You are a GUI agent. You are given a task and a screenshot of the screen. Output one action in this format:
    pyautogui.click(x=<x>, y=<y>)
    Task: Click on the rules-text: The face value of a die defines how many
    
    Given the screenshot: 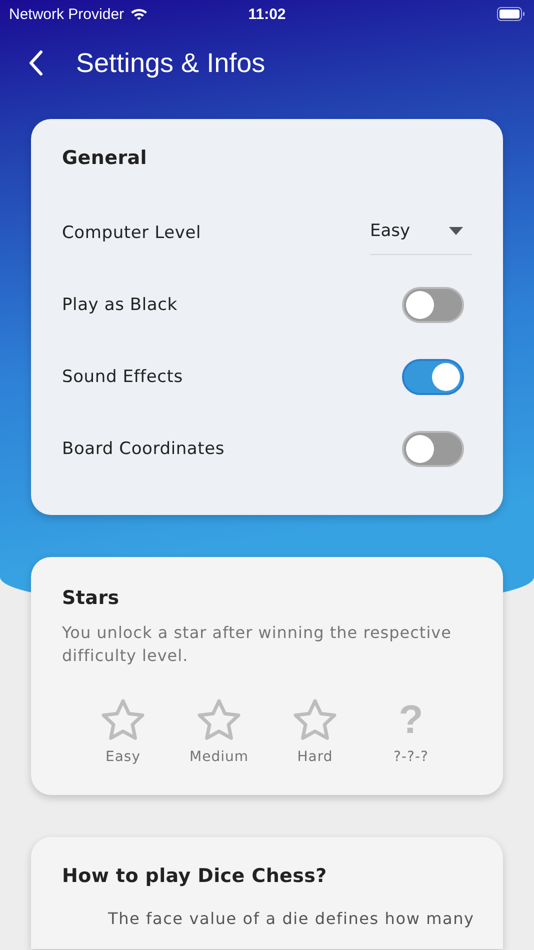 What is the action you would take?
    pyautogui.click(x=291, y=919)
    